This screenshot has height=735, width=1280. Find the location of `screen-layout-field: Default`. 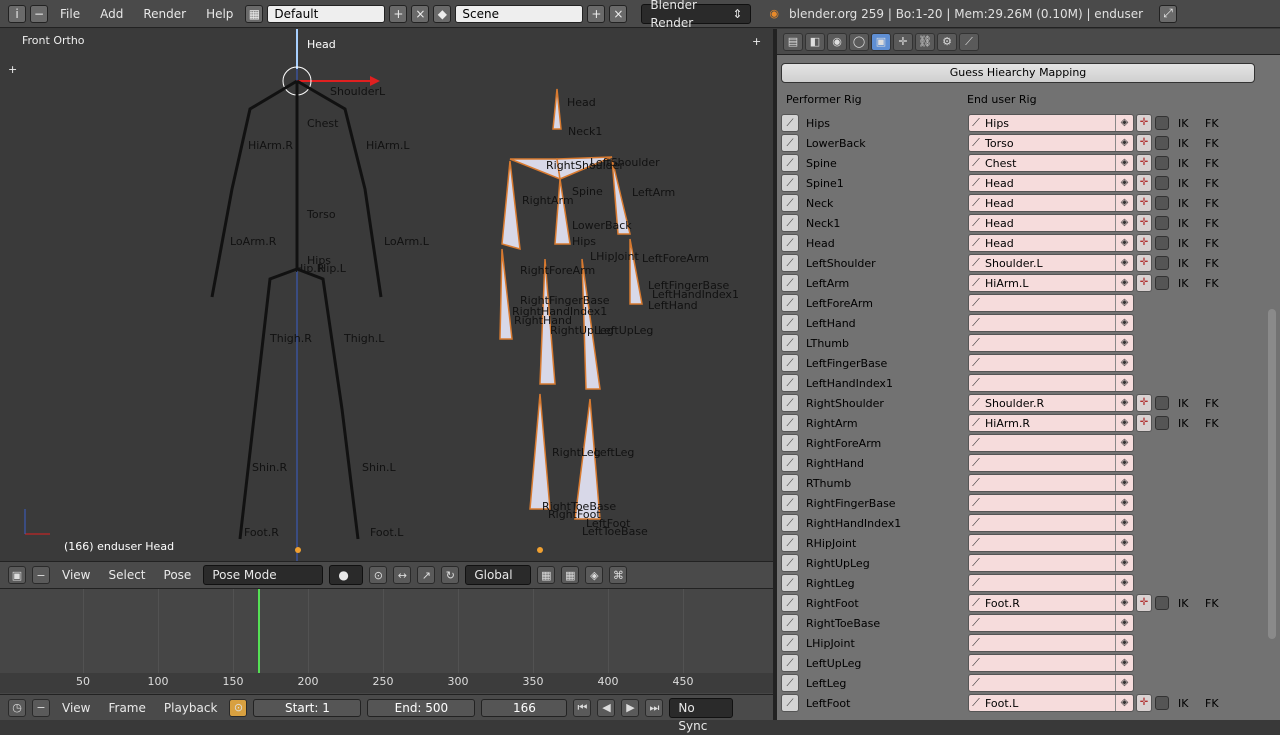

screen-layout-field: Default is located at coordinates (326, 13).